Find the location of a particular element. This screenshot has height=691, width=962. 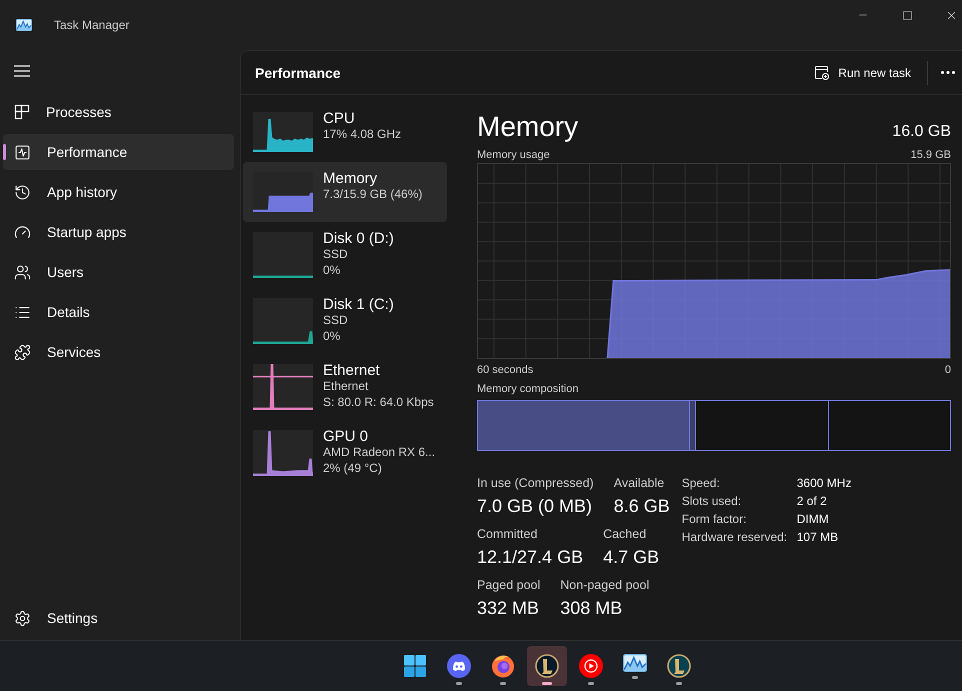

stat-value: 4.7 GB is located at coordinates (631, 557).